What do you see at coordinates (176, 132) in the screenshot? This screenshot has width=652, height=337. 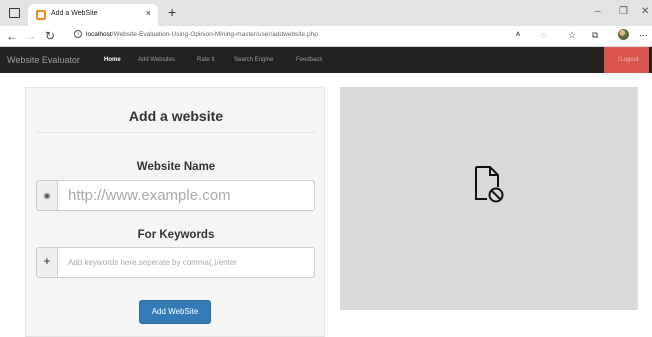 I see `title-divider` at bounding box center [176, 132].